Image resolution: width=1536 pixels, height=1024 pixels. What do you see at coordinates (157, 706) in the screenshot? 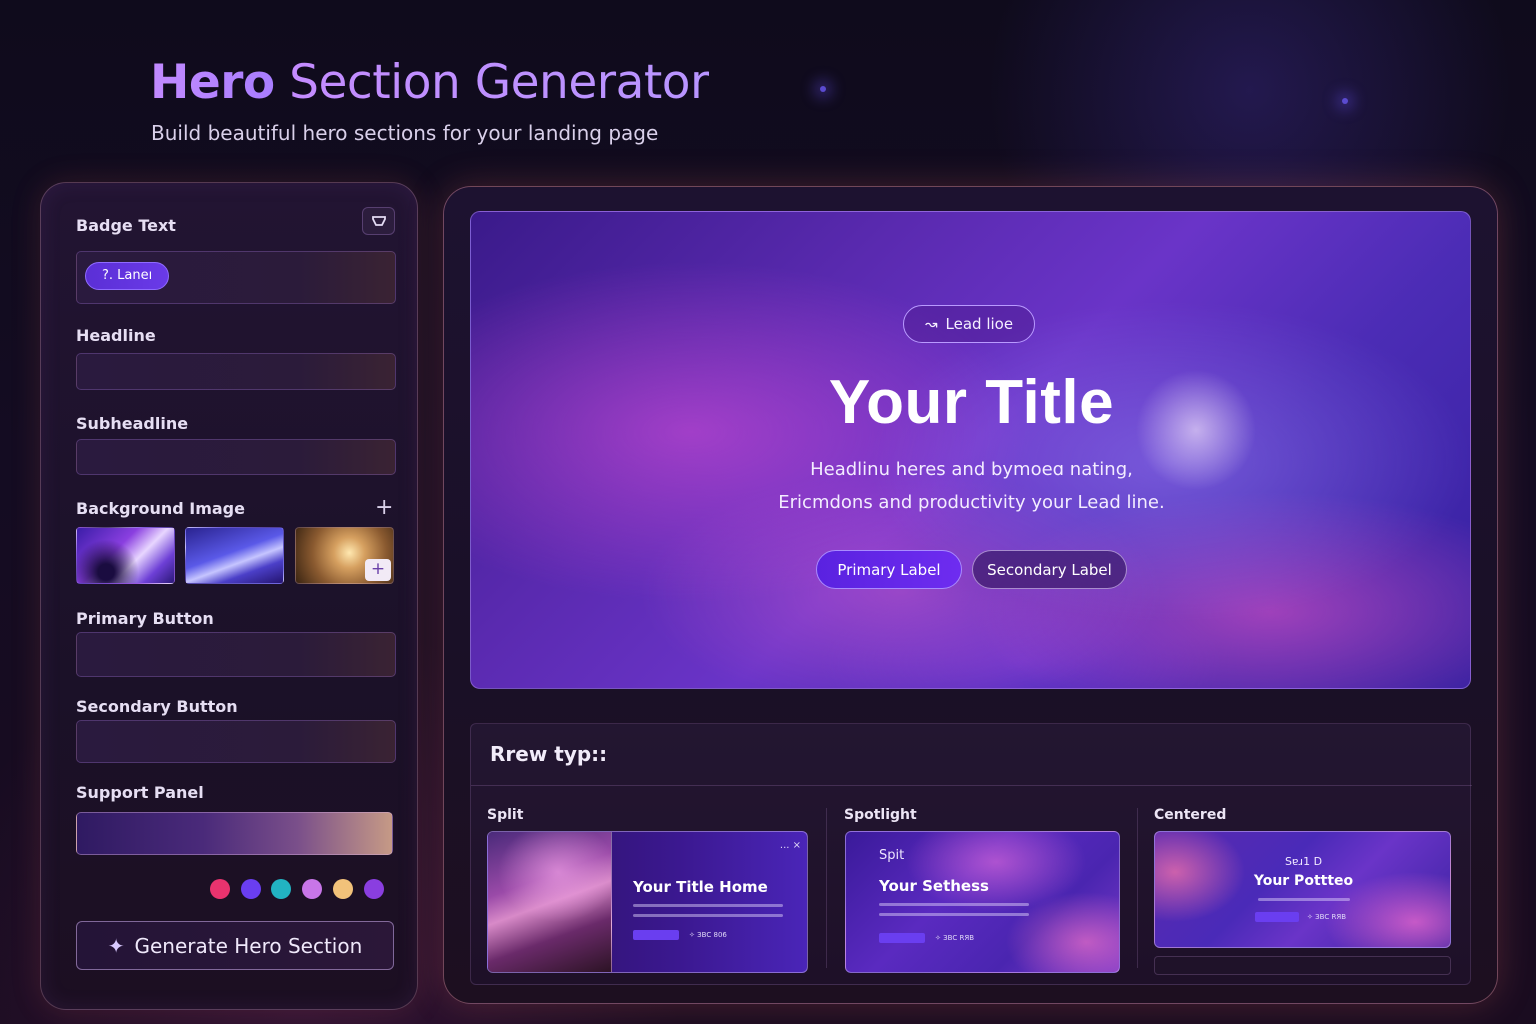
I see `secondary-button-label: Secondary Button` at bounding box center [157, 706].